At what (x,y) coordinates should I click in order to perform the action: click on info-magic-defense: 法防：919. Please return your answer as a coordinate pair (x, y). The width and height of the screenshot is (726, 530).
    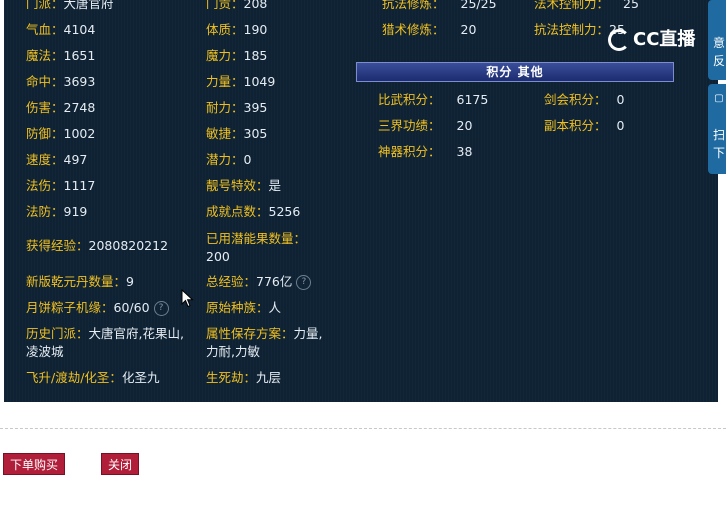
    Looking at the image, I should click on (57, 211).